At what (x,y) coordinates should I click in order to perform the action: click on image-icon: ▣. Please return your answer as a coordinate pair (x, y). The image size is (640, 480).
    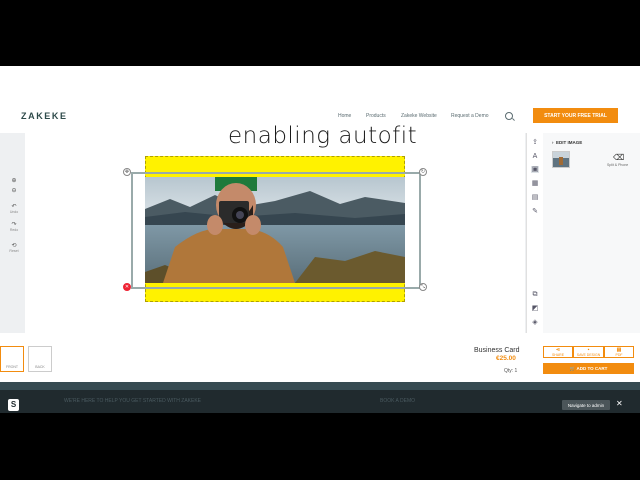
    Looking at the image, I should click on (535, 169).